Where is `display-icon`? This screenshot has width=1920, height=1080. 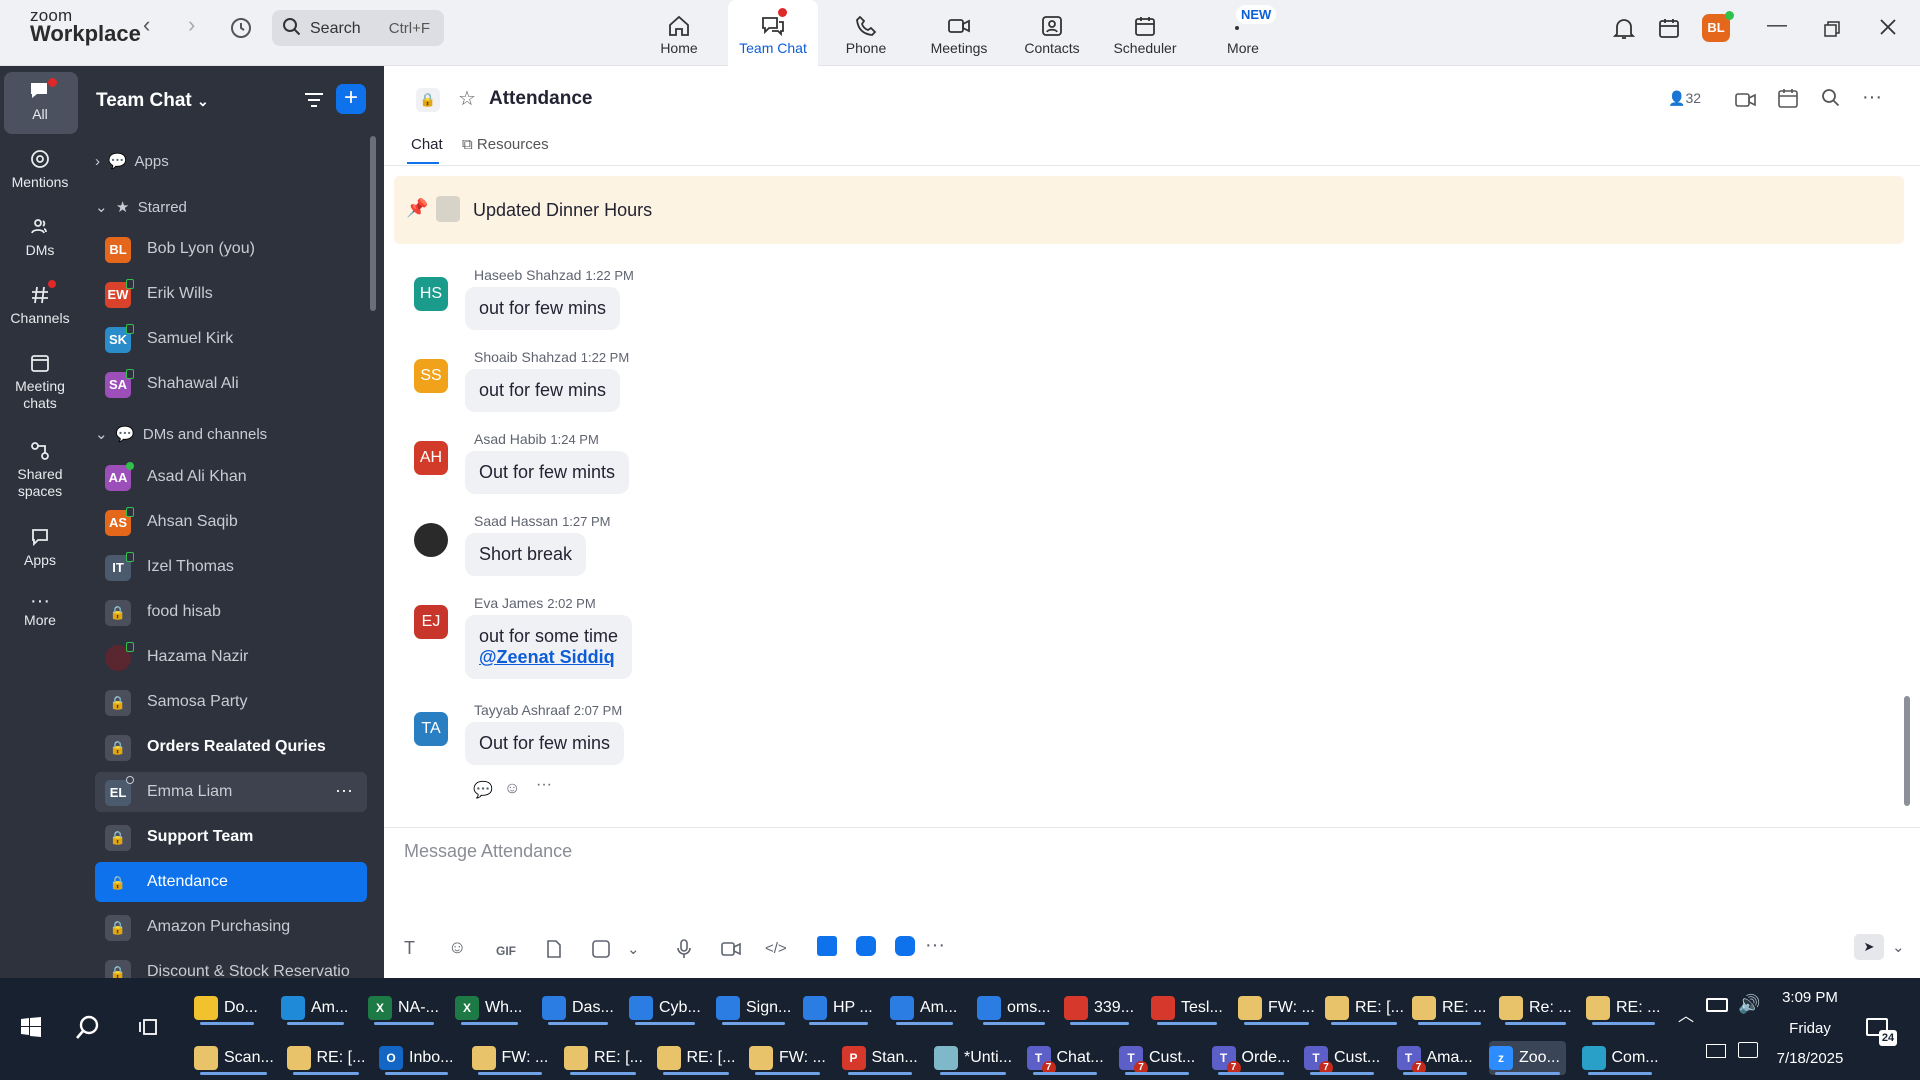 display-icon is located at coordinates (1748, 1050).